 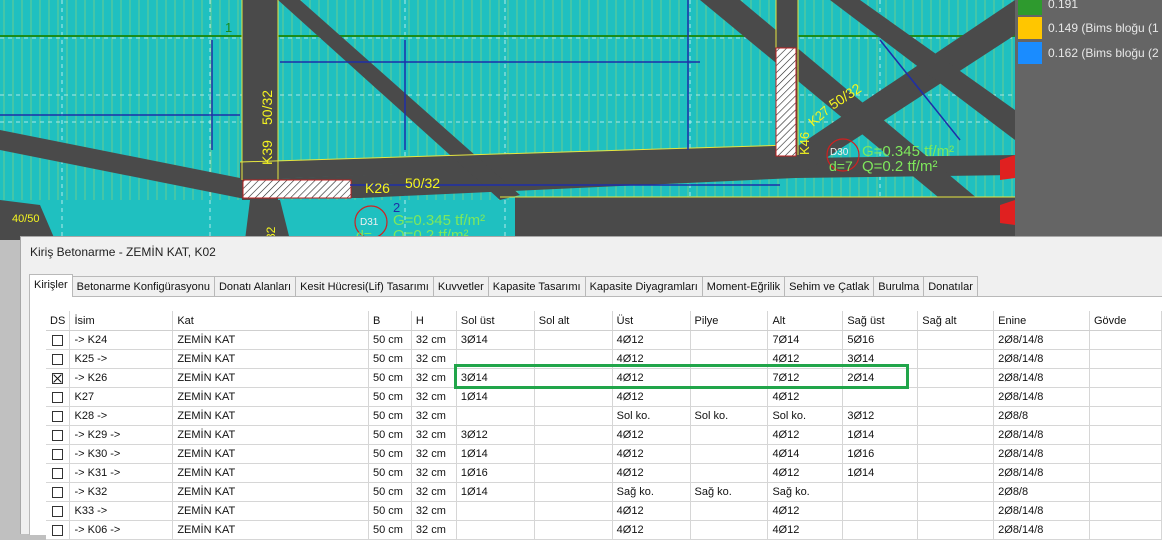 What do you see at coordinates (956, 321) in the screenshot?
I see `column-header: Sağ alt` at bounding box center [956, 321].